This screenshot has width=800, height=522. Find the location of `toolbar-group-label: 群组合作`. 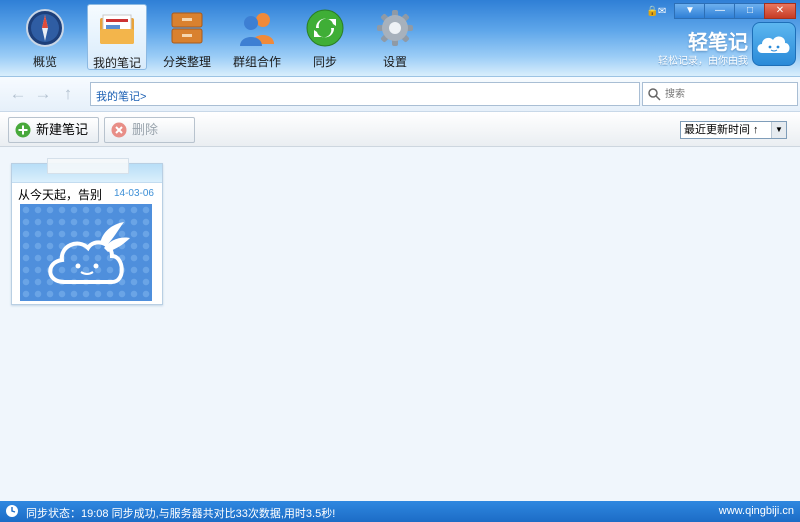

toolbar-group-label: 群组合作 is located at coordinates (256, 62).